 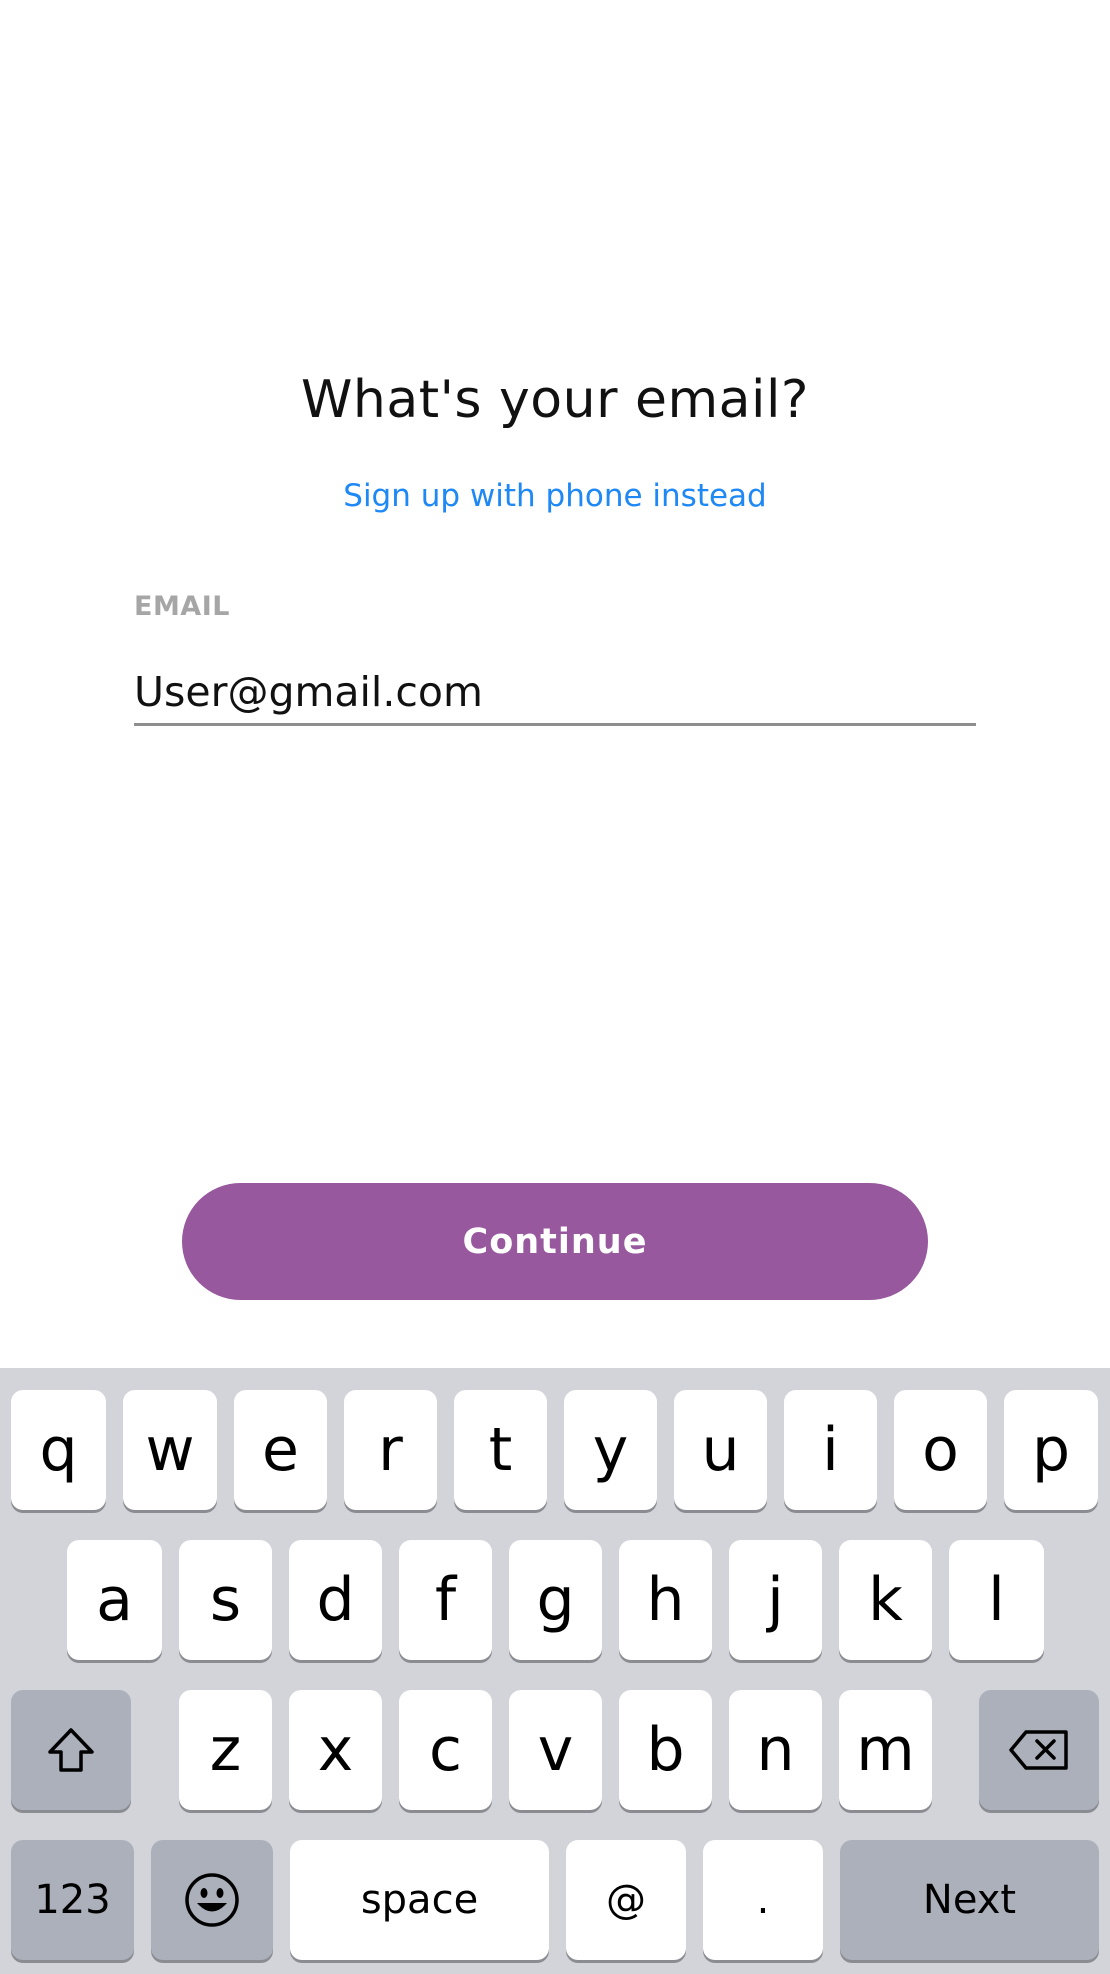 What do you see at coordinates (182, 606) in the screenshot?
I see `email-field-label: EMAIL` at bounding box center [182, 606].